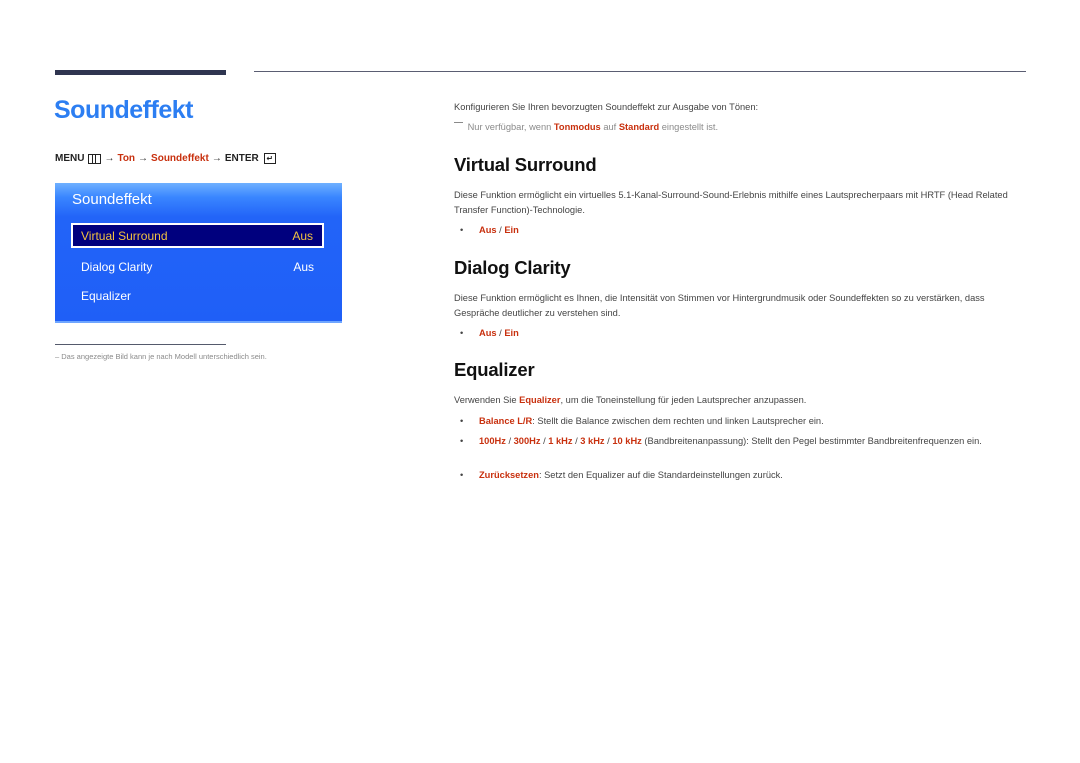  Describe the element at coordinates (592, 441) in the screenshot. I see `term-3khz: 3 kHz` at that location.